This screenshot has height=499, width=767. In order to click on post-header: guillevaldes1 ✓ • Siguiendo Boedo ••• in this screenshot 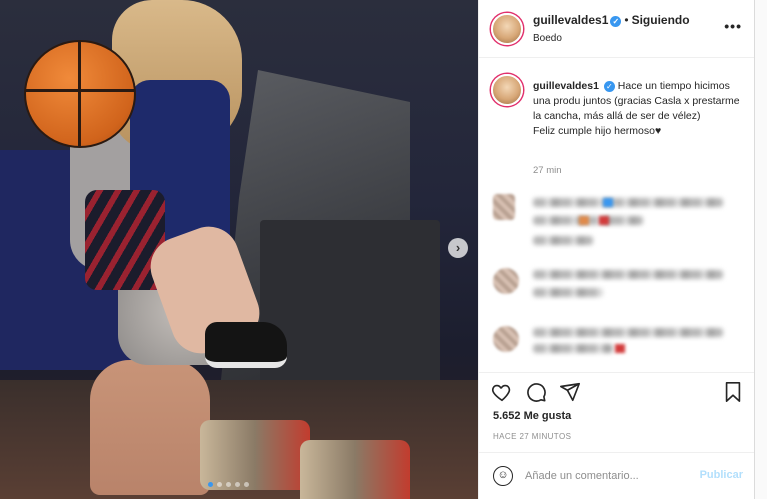, I will do `click(616, 29)`.